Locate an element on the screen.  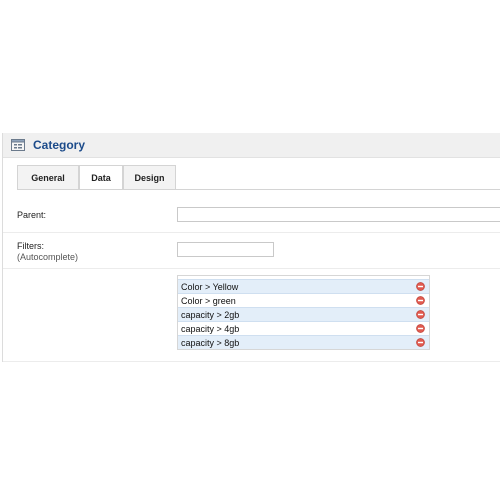
parent-label: Parent: is located at coordinates (32, 215).